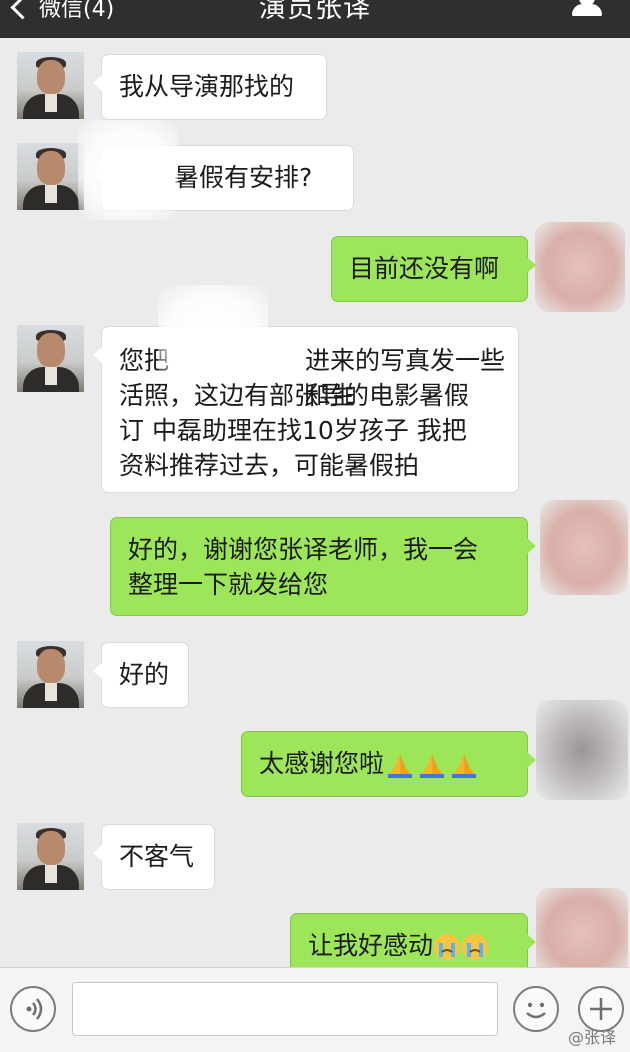  What do you see at coordinates (303, 549) in the screenshot?
I see `message-line: 好的，谢谢您张译老师，我一会` at bounding box center [303, 549].